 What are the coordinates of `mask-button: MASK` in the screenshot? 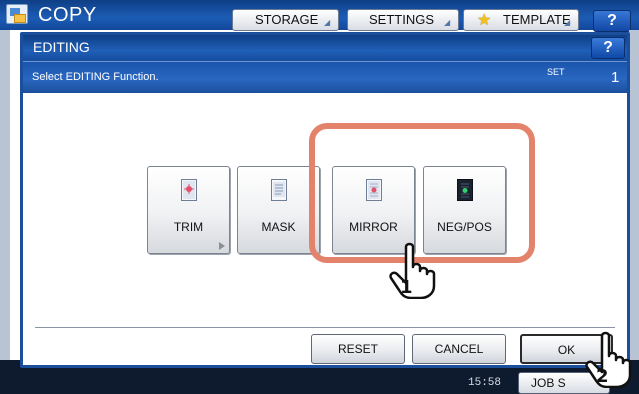 It's located at (278, 210).